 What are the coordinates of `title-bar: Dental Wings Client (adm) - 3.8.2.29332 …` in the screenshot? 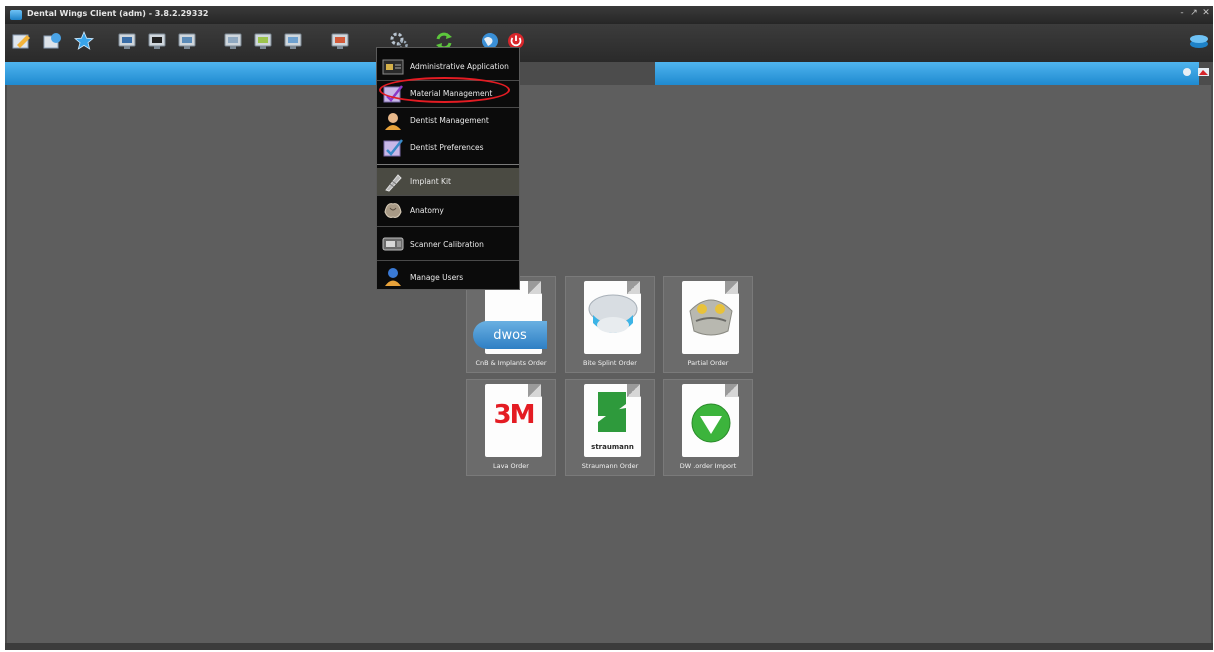 It's located at (609, 15).